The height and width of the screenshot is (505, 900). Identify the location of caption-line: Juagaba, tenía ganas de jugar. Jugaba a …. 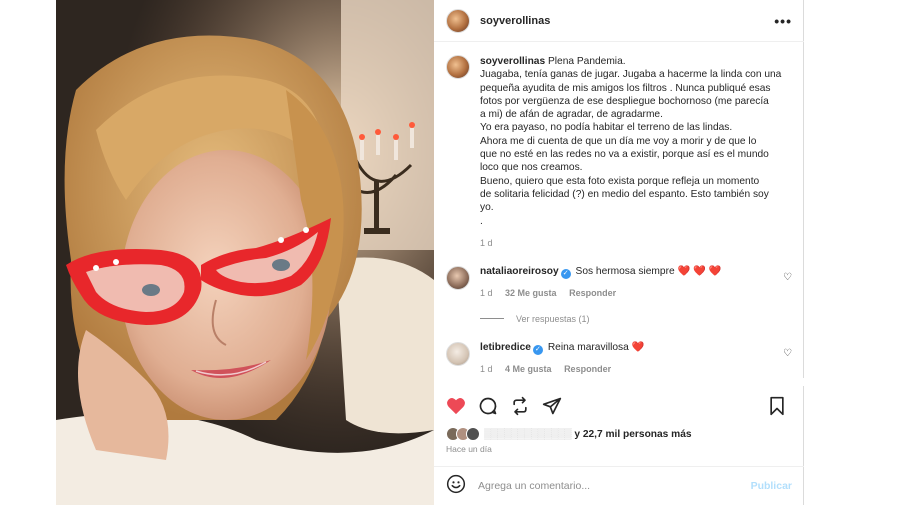
(631, 75).